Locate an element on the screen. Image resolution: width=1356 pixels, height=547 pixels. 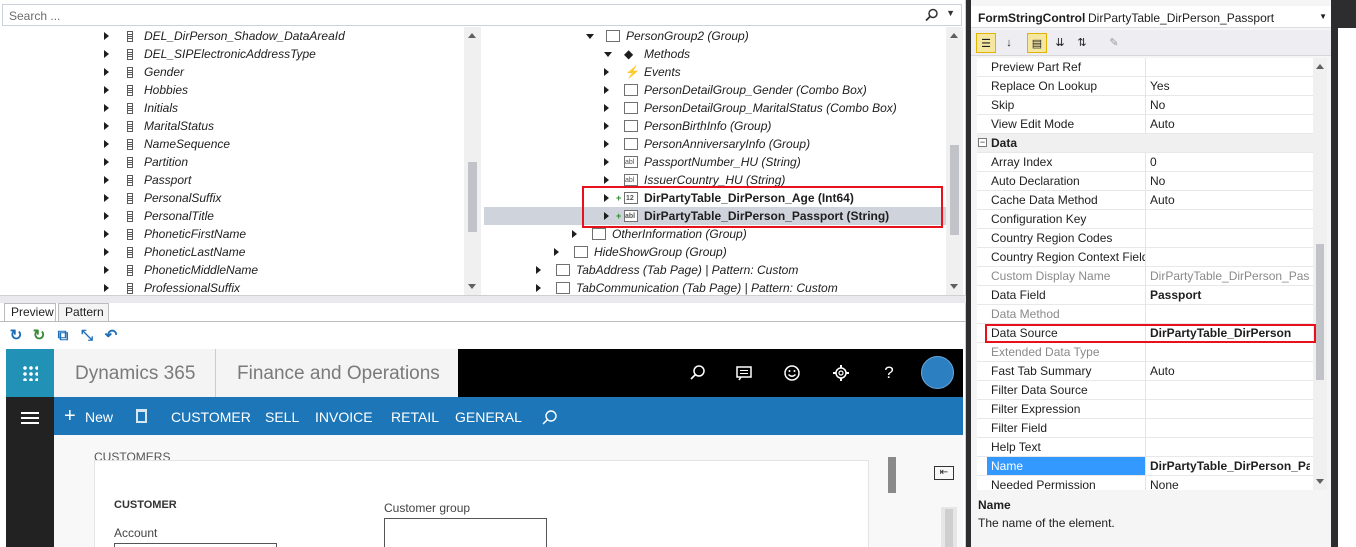
nav-sell: SELL is located at coordinates (282, 417).